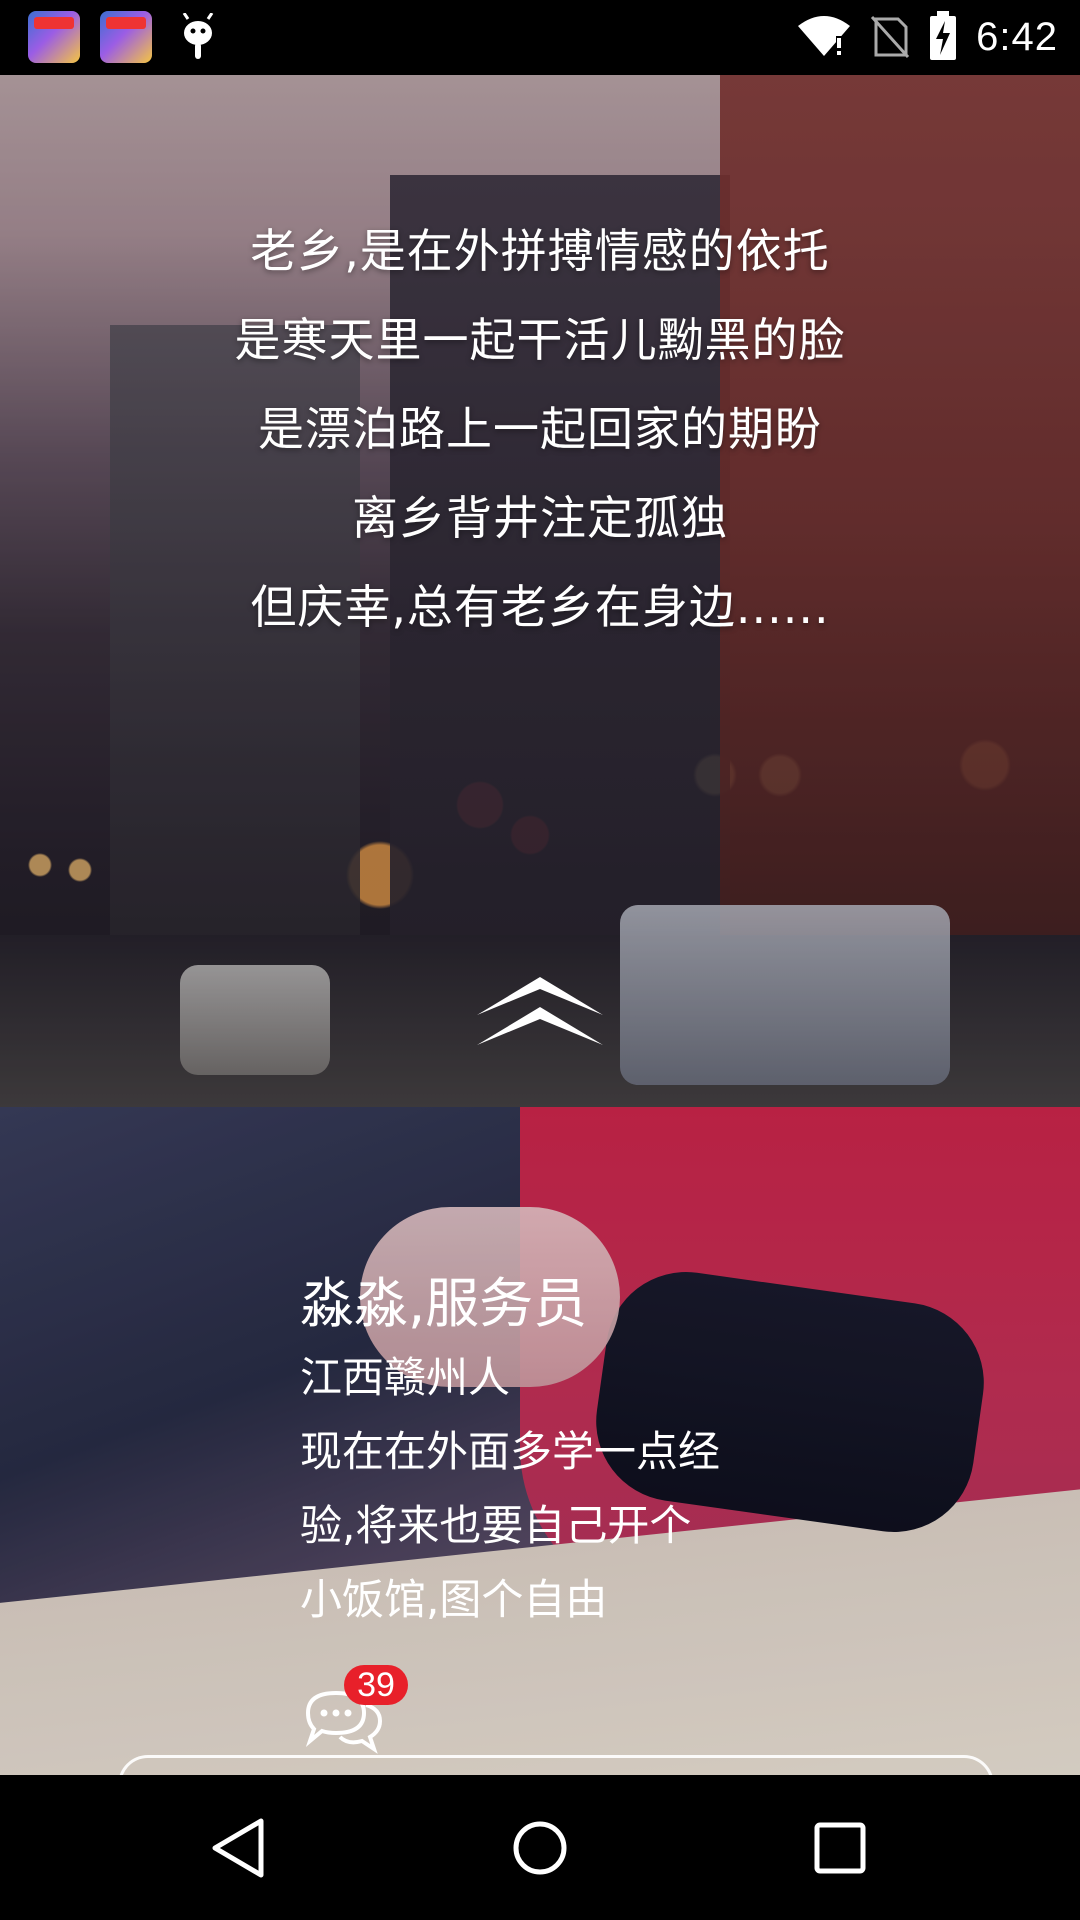  Describe the element at coordinates (454, 1599) in the screenshot. I see `profile-description: 小饭馆,图个自由` at that location.